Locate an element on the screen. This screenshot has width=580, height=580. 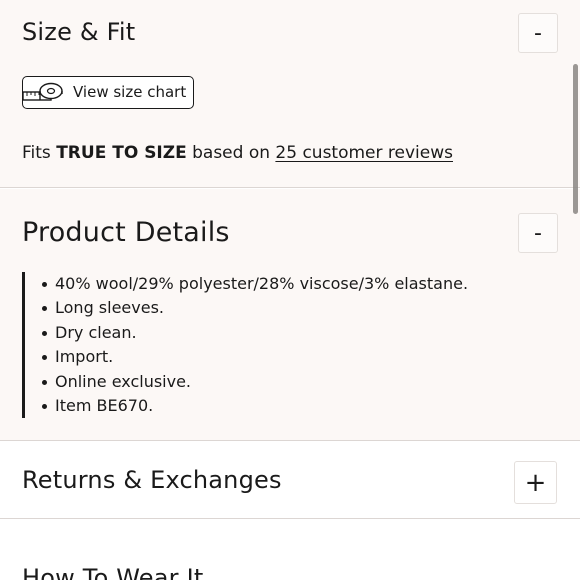
list-item: Import. is located at coordinates (292, 357).